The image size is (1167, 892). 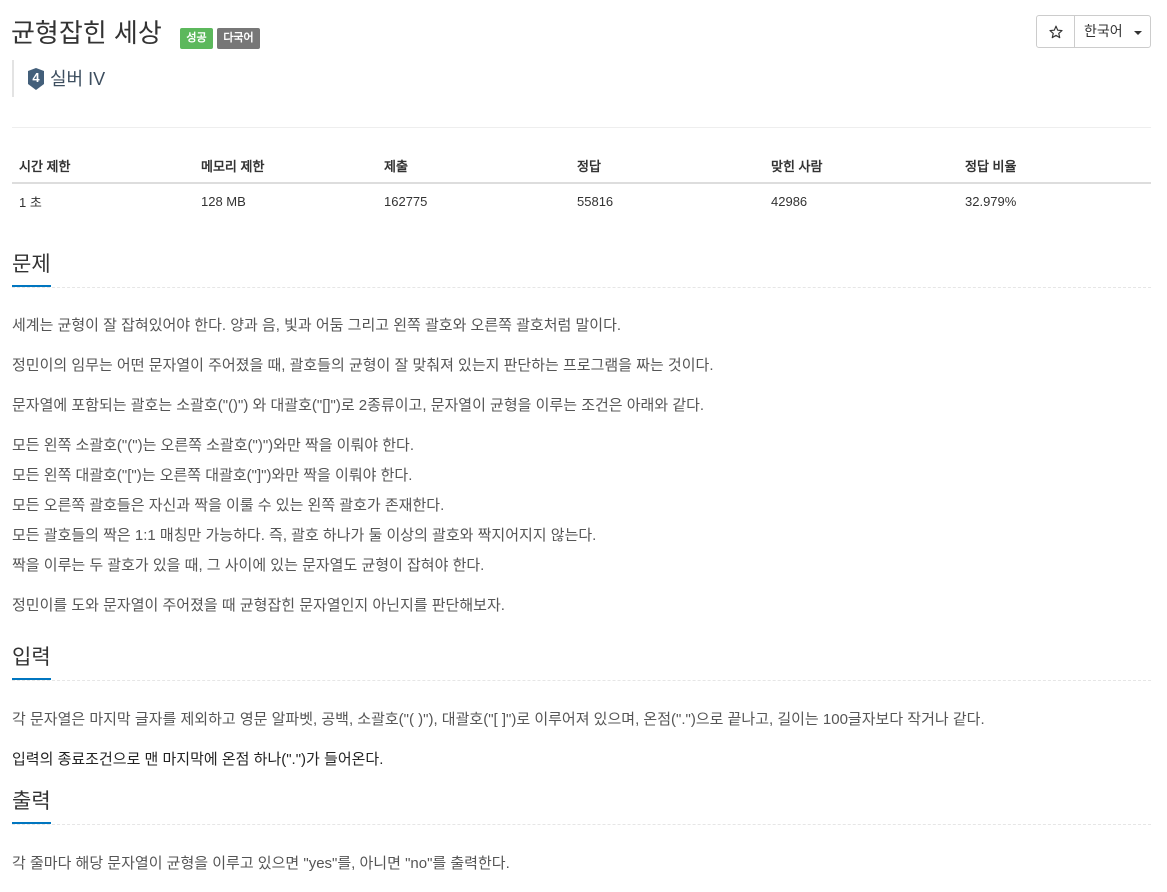 What do you see at coordinates (581, 806) in the screenshot?
I see `output-section-header: 출력` at bounding box center [581, 806].